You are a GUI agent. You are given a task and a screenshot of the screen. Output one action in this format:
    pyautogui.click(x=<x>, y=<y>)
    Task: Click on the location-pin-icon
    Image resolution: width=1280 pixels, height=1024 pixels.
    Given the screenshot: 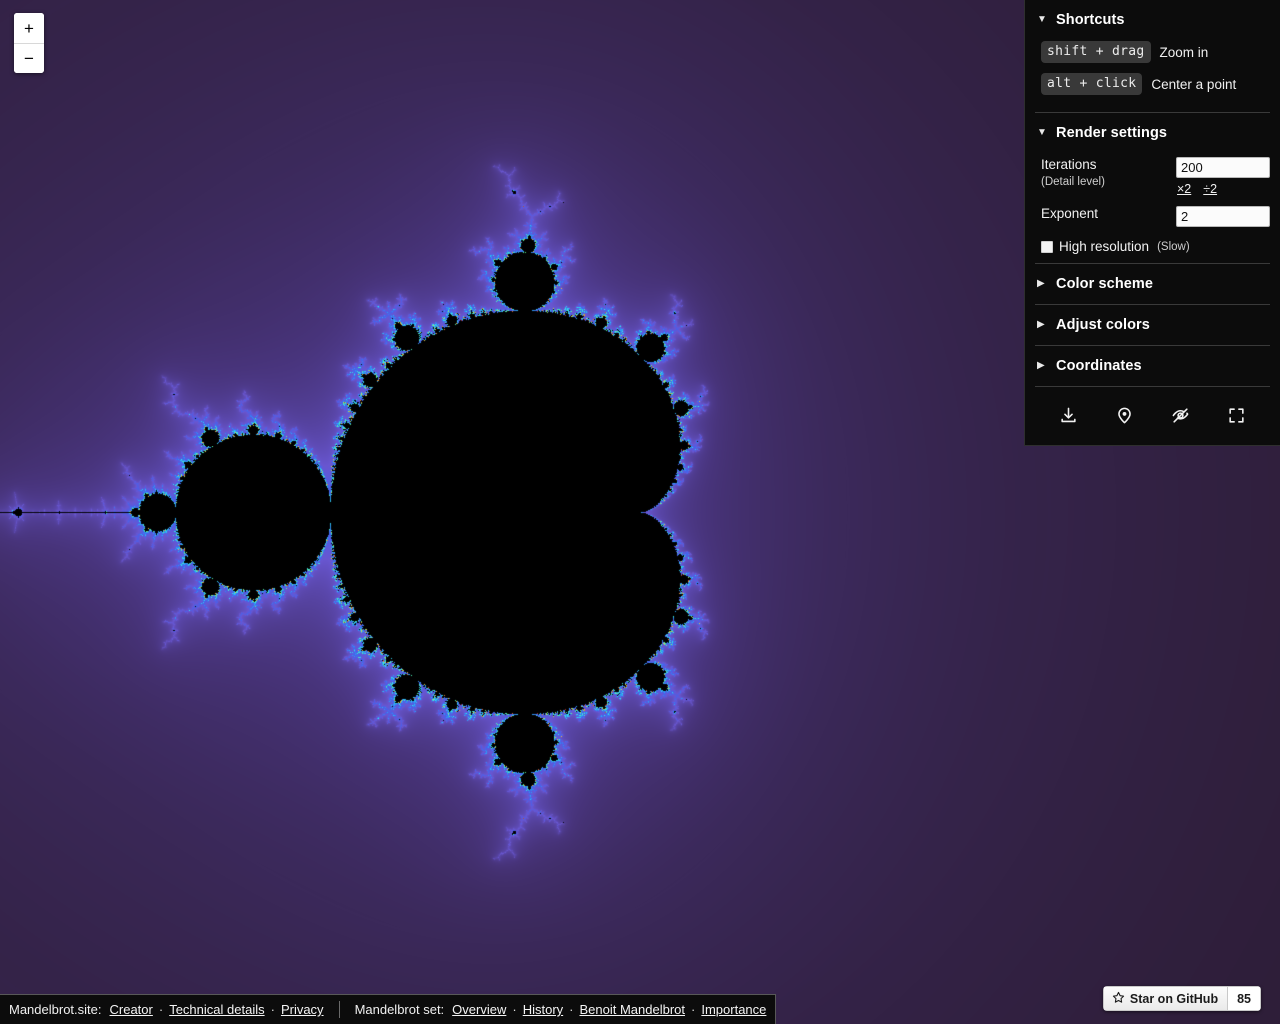 What is the action you would take?
    pyautogui.click(x=1125, y=415)
    